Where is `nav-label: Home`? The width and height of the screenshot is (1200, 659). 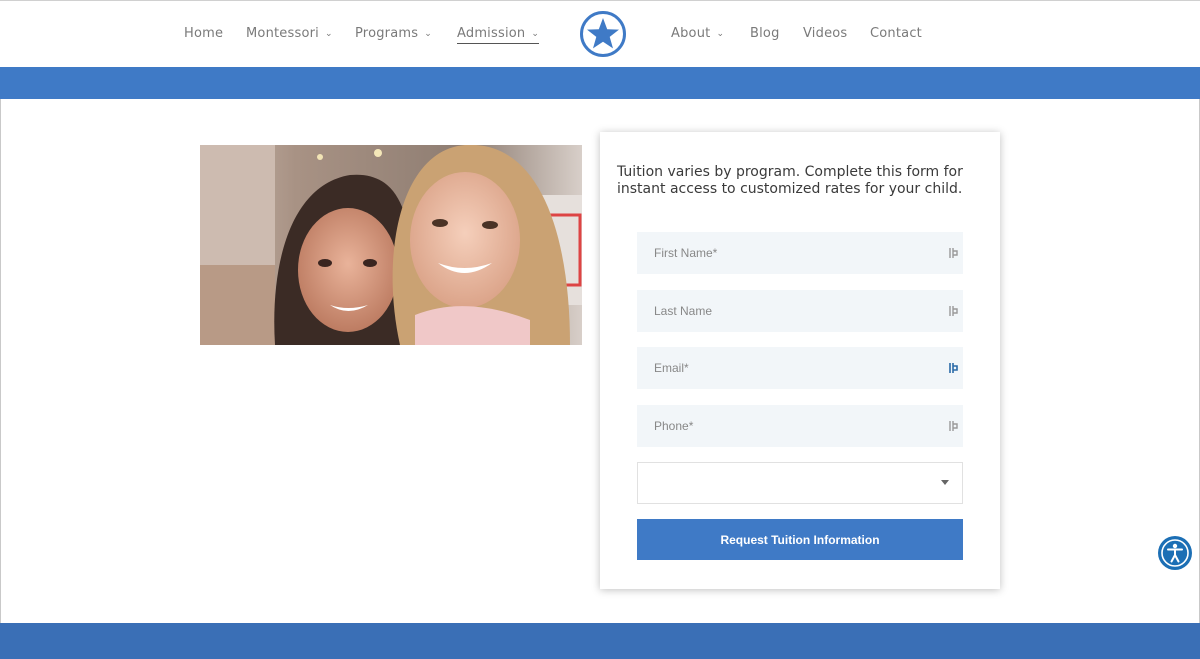
nav-label: Home is located at coordinates (204, 33).